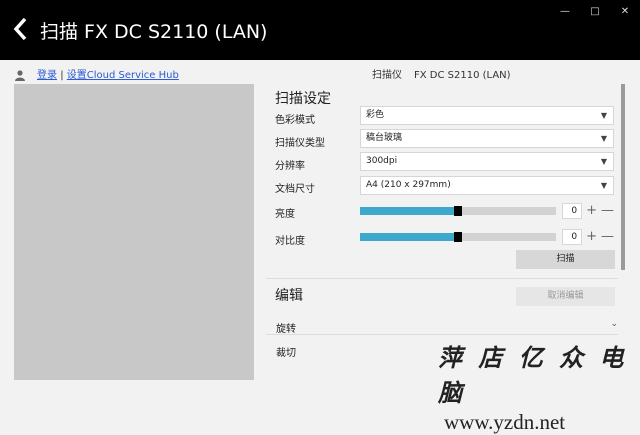  Describe the element at coordinates (295, 189) in the screenshot. I see `doc-size-label: 文档尺寸` at that location.